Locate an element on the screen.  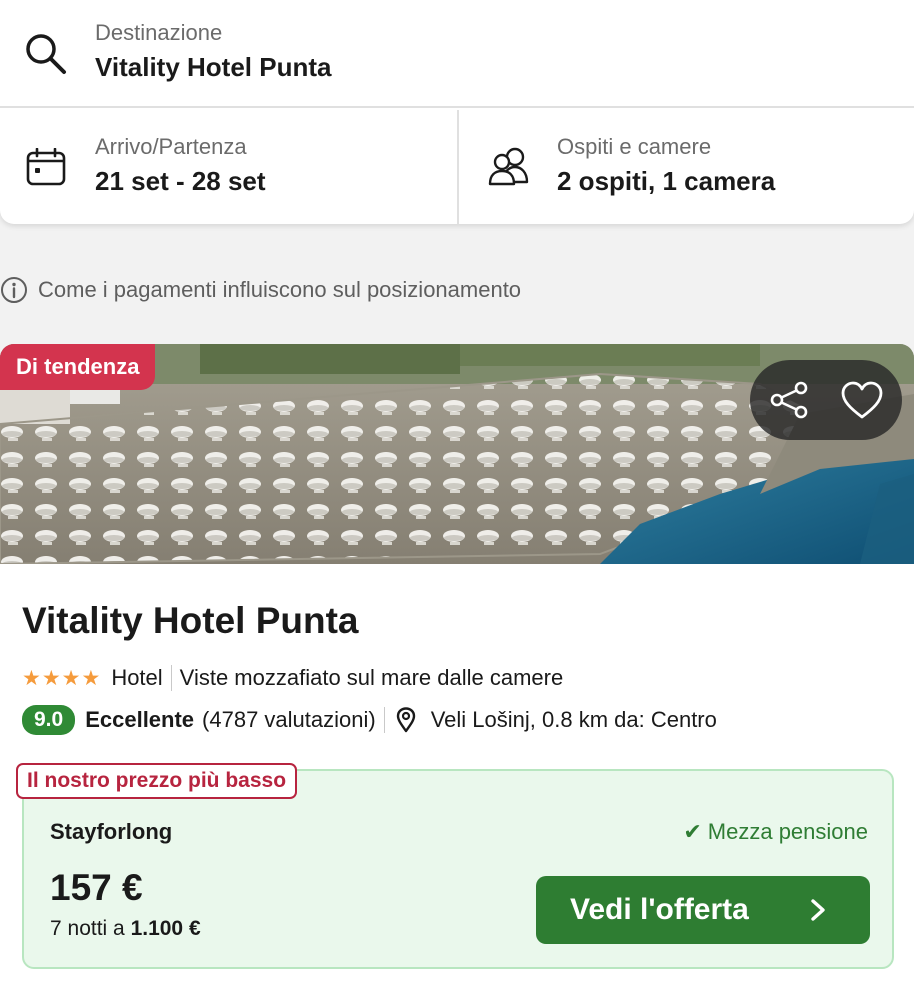
search-icon is located at coordinates (46, 54).